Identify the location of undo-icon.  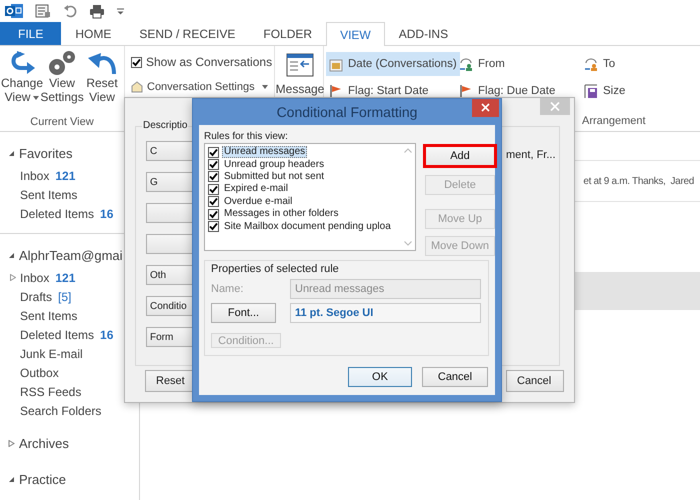
(70, 11).